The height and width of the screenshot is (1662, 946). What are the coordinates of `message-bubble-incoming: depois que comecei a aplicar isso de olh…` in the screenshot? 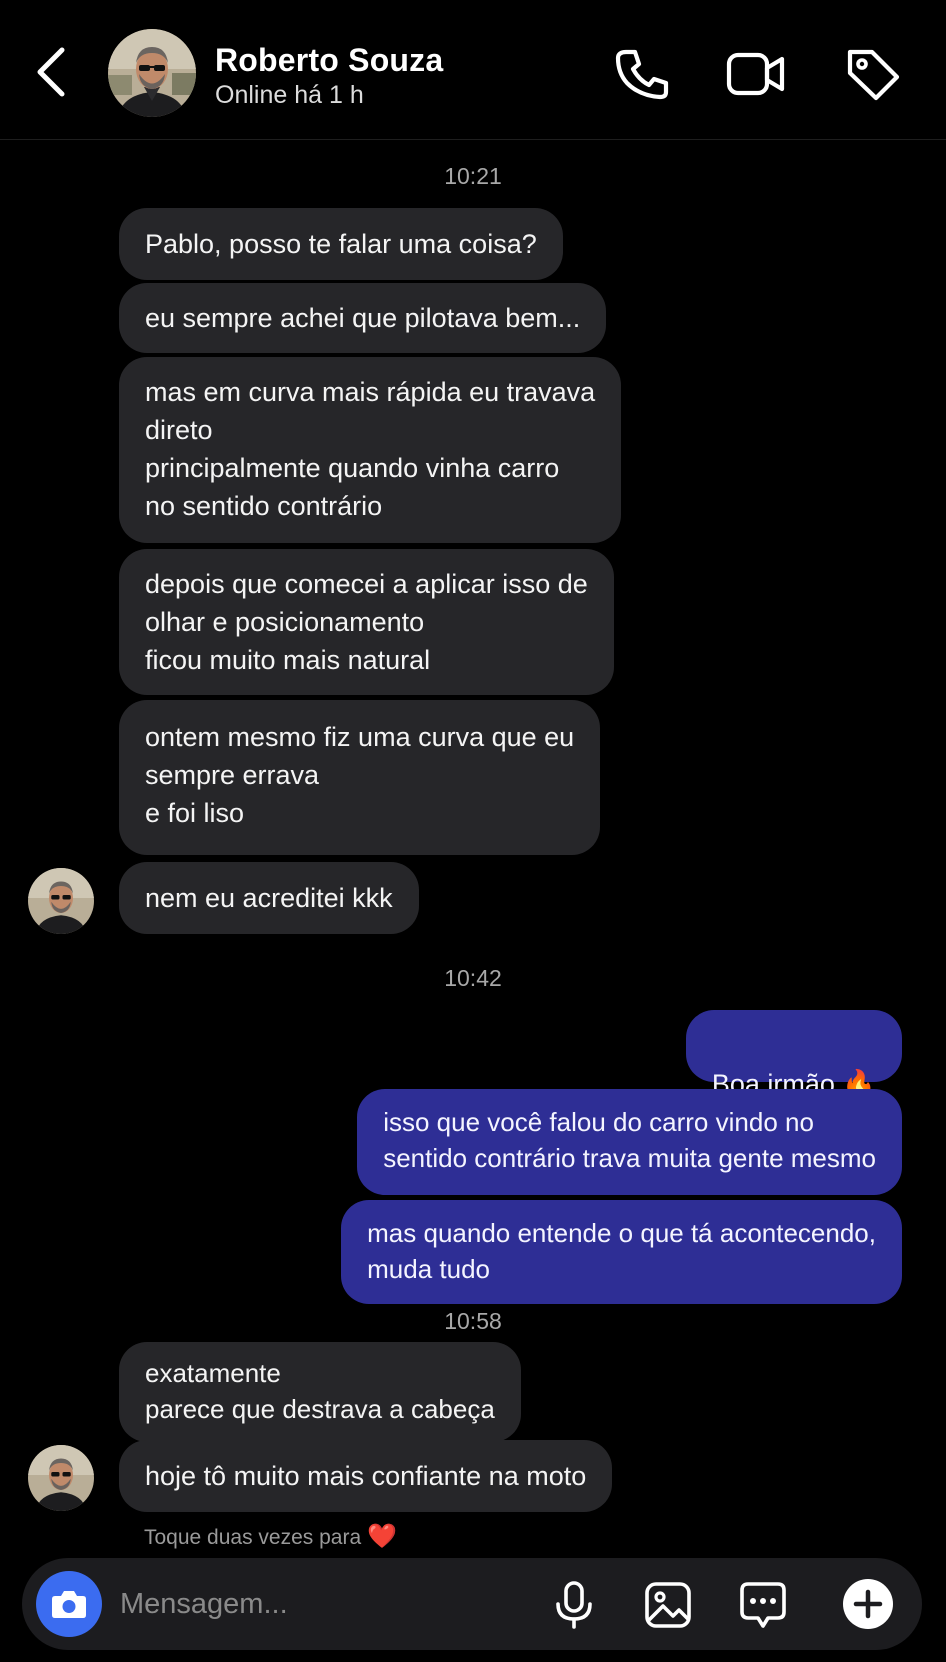 It's located at (366, 622).